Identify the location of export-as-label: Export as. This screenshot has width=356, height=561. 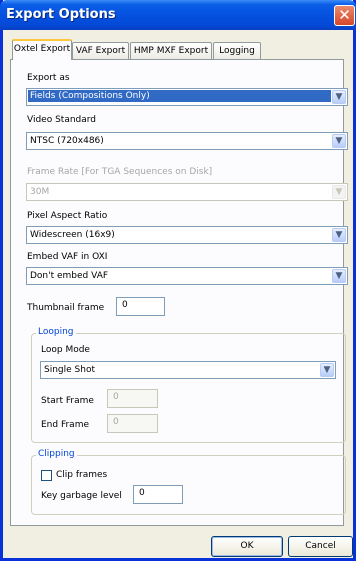
(48, 78).